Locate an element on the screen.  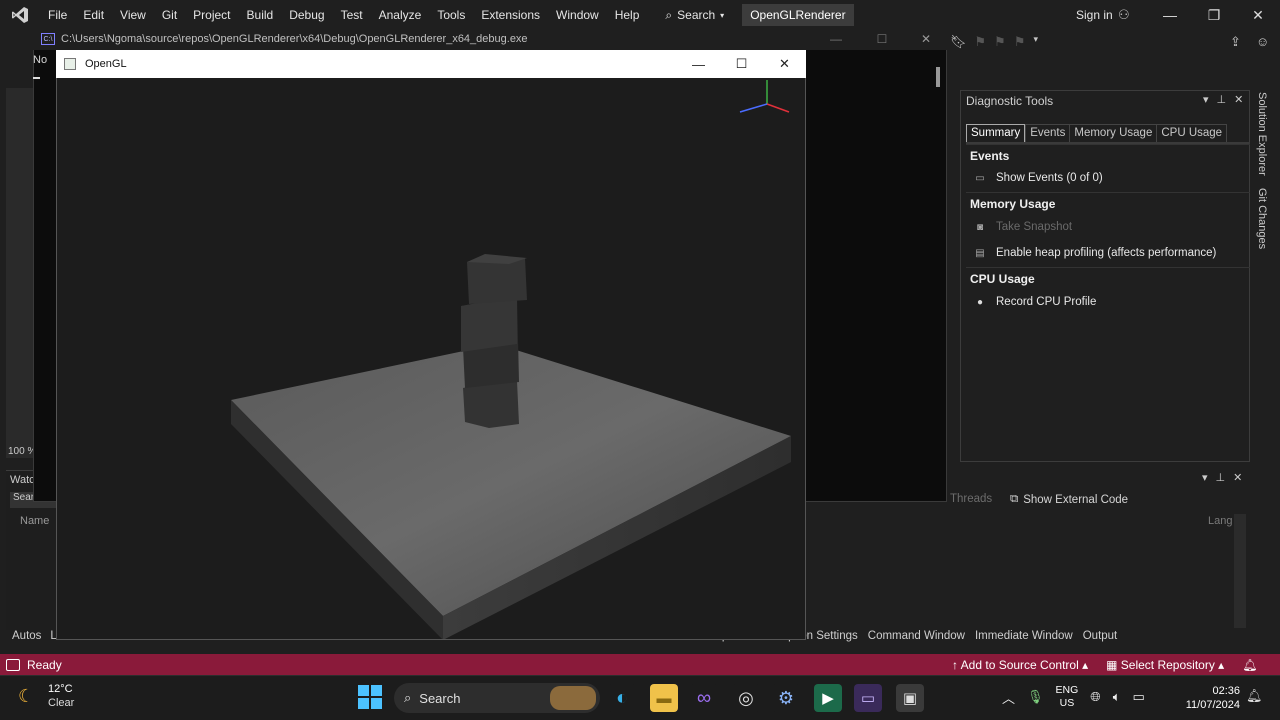
feedback-icon: ☺ is located at coordinates (1262, 41).